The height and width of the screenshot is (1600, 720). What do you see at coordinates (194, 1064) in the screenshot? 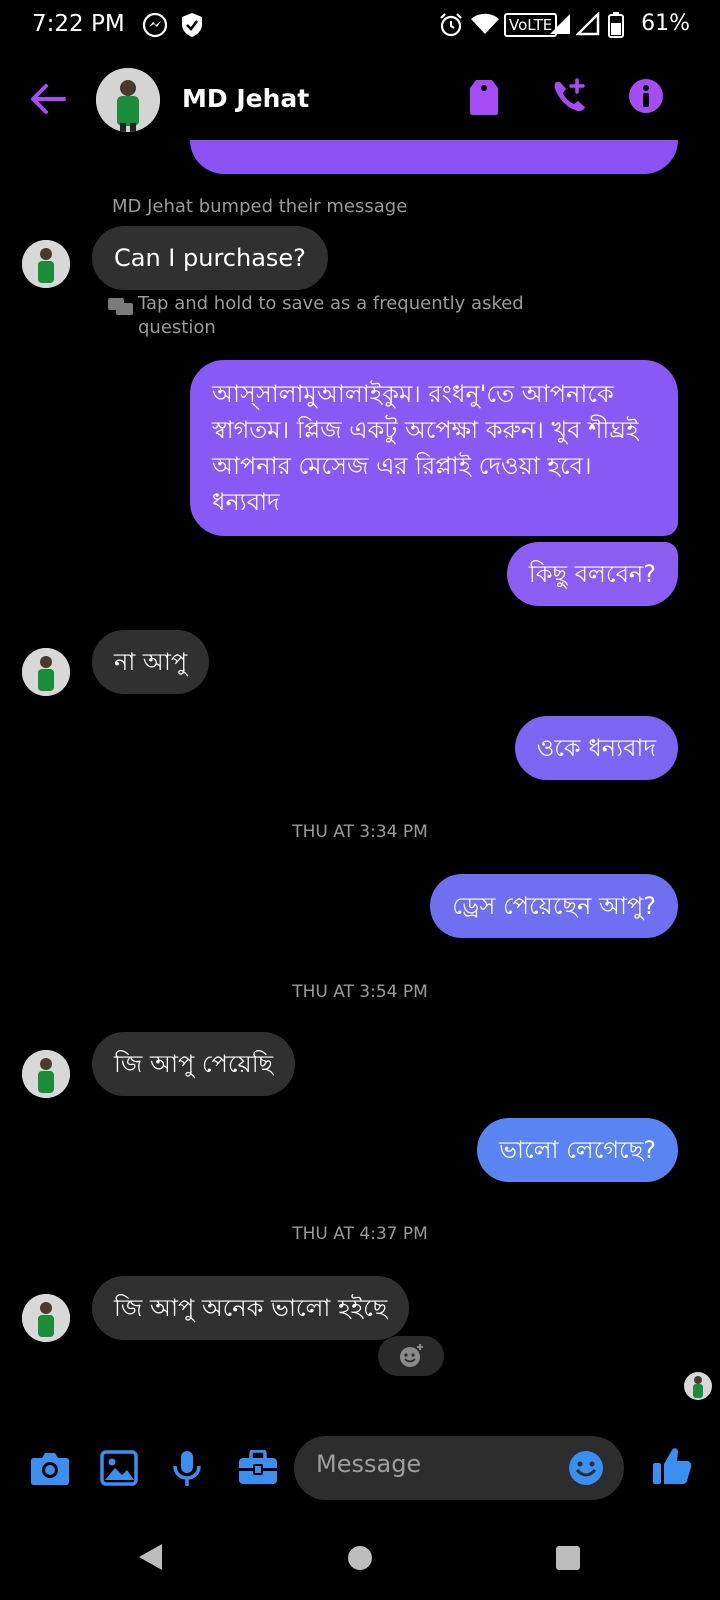
I see `message-bubble-incoming: জি আপু পেয়েছি` at bounding box center [194, 1064].